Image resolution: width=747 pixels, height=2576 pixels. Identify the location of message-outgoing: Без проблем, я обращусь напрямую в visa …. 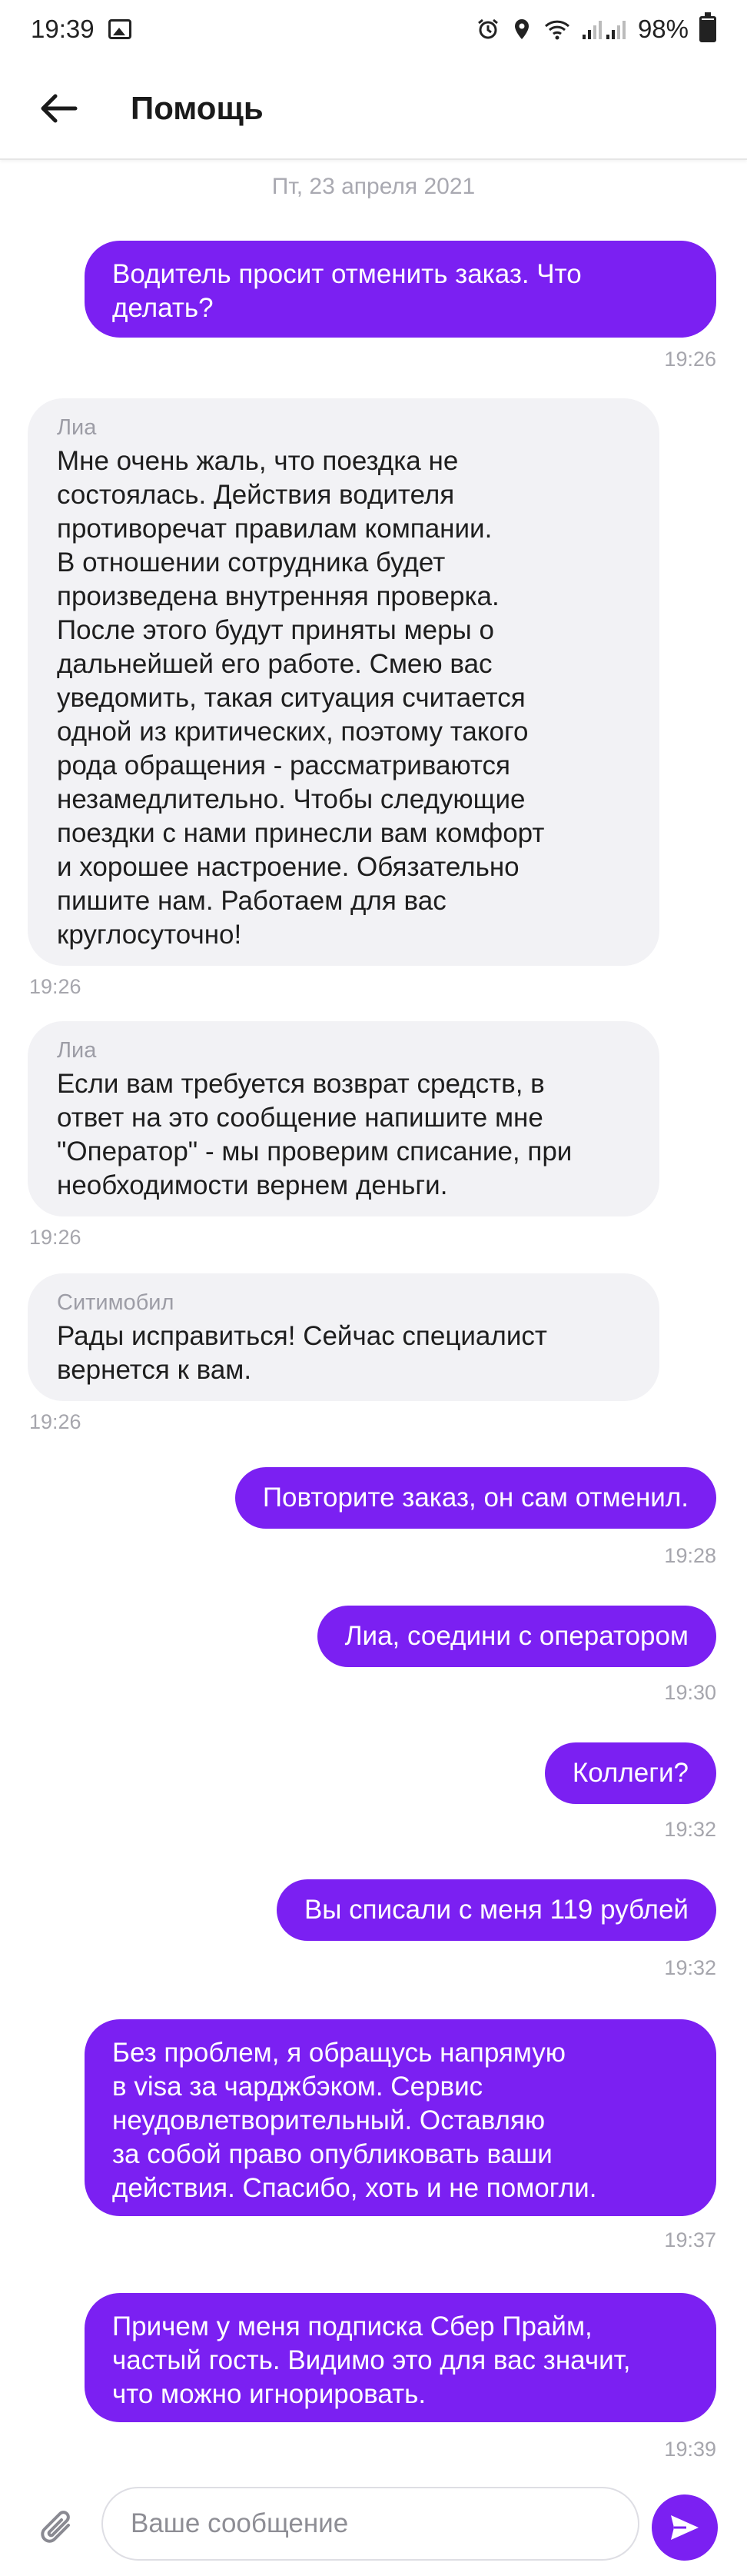
(400, 2117).